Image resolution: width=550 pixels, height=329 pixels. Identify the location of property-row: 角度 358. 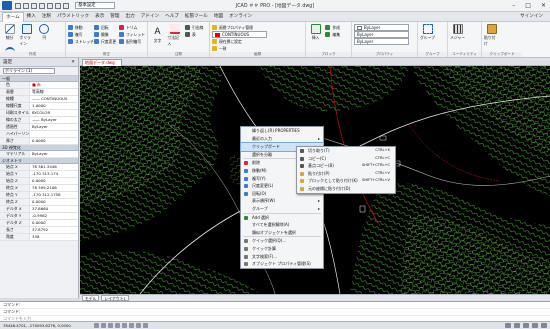
(39, 237).